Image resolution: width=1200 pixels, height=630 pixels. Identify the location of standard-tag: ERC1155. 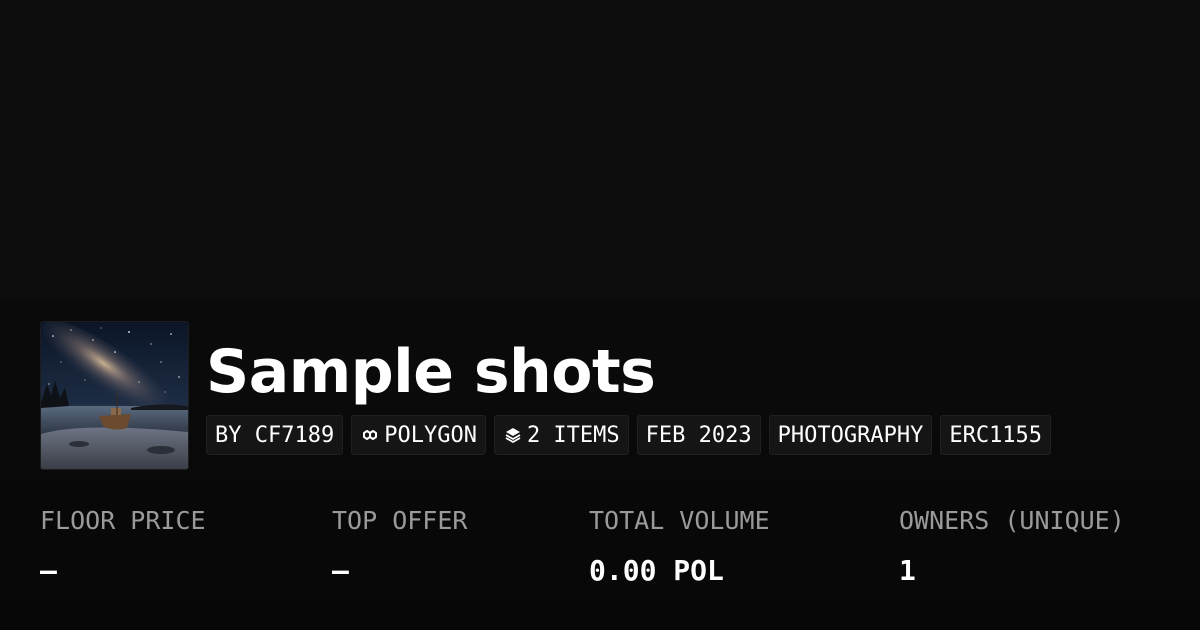
(996, 435).